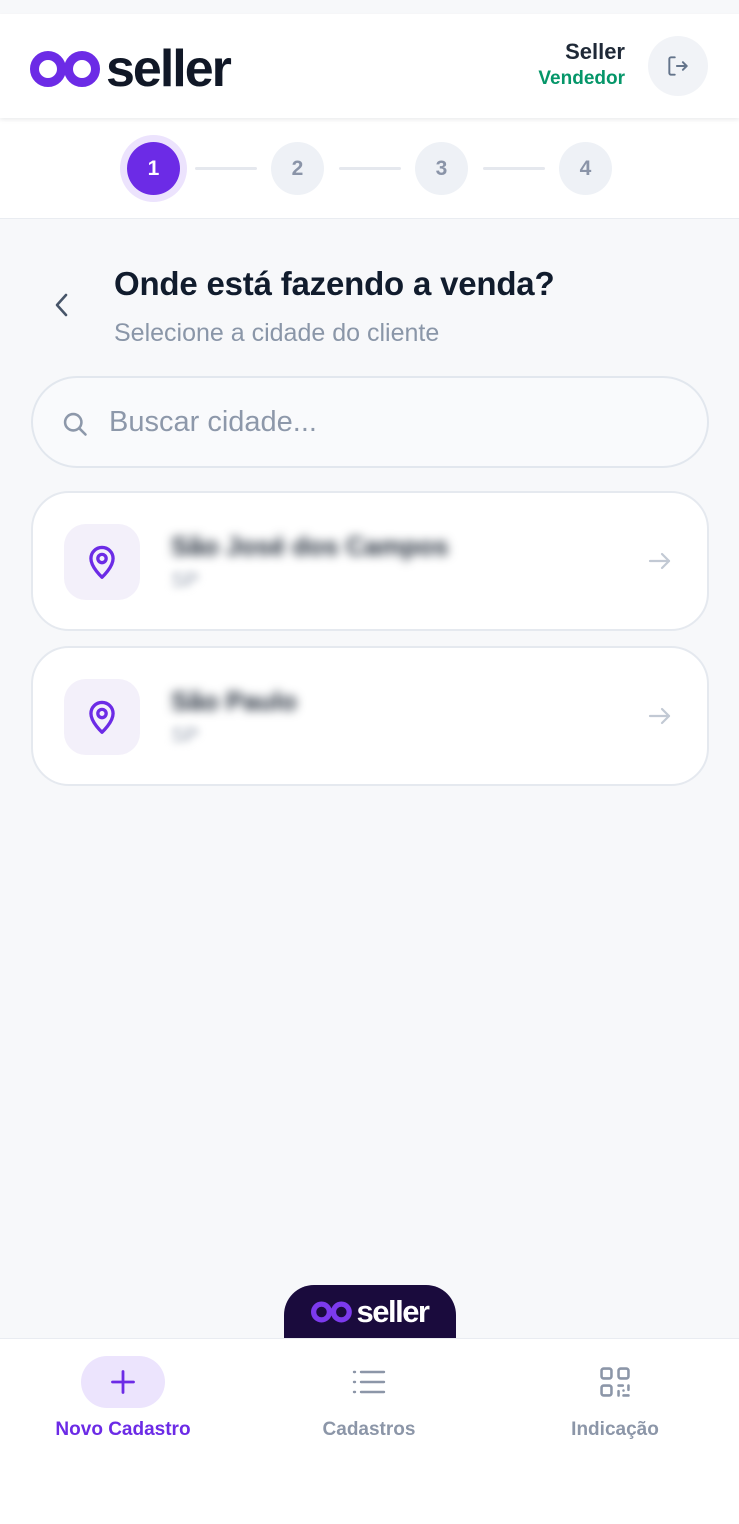 The height and width of the screenshot is (1524, 739). I want to click on step-3: 3, so click(441, 168).